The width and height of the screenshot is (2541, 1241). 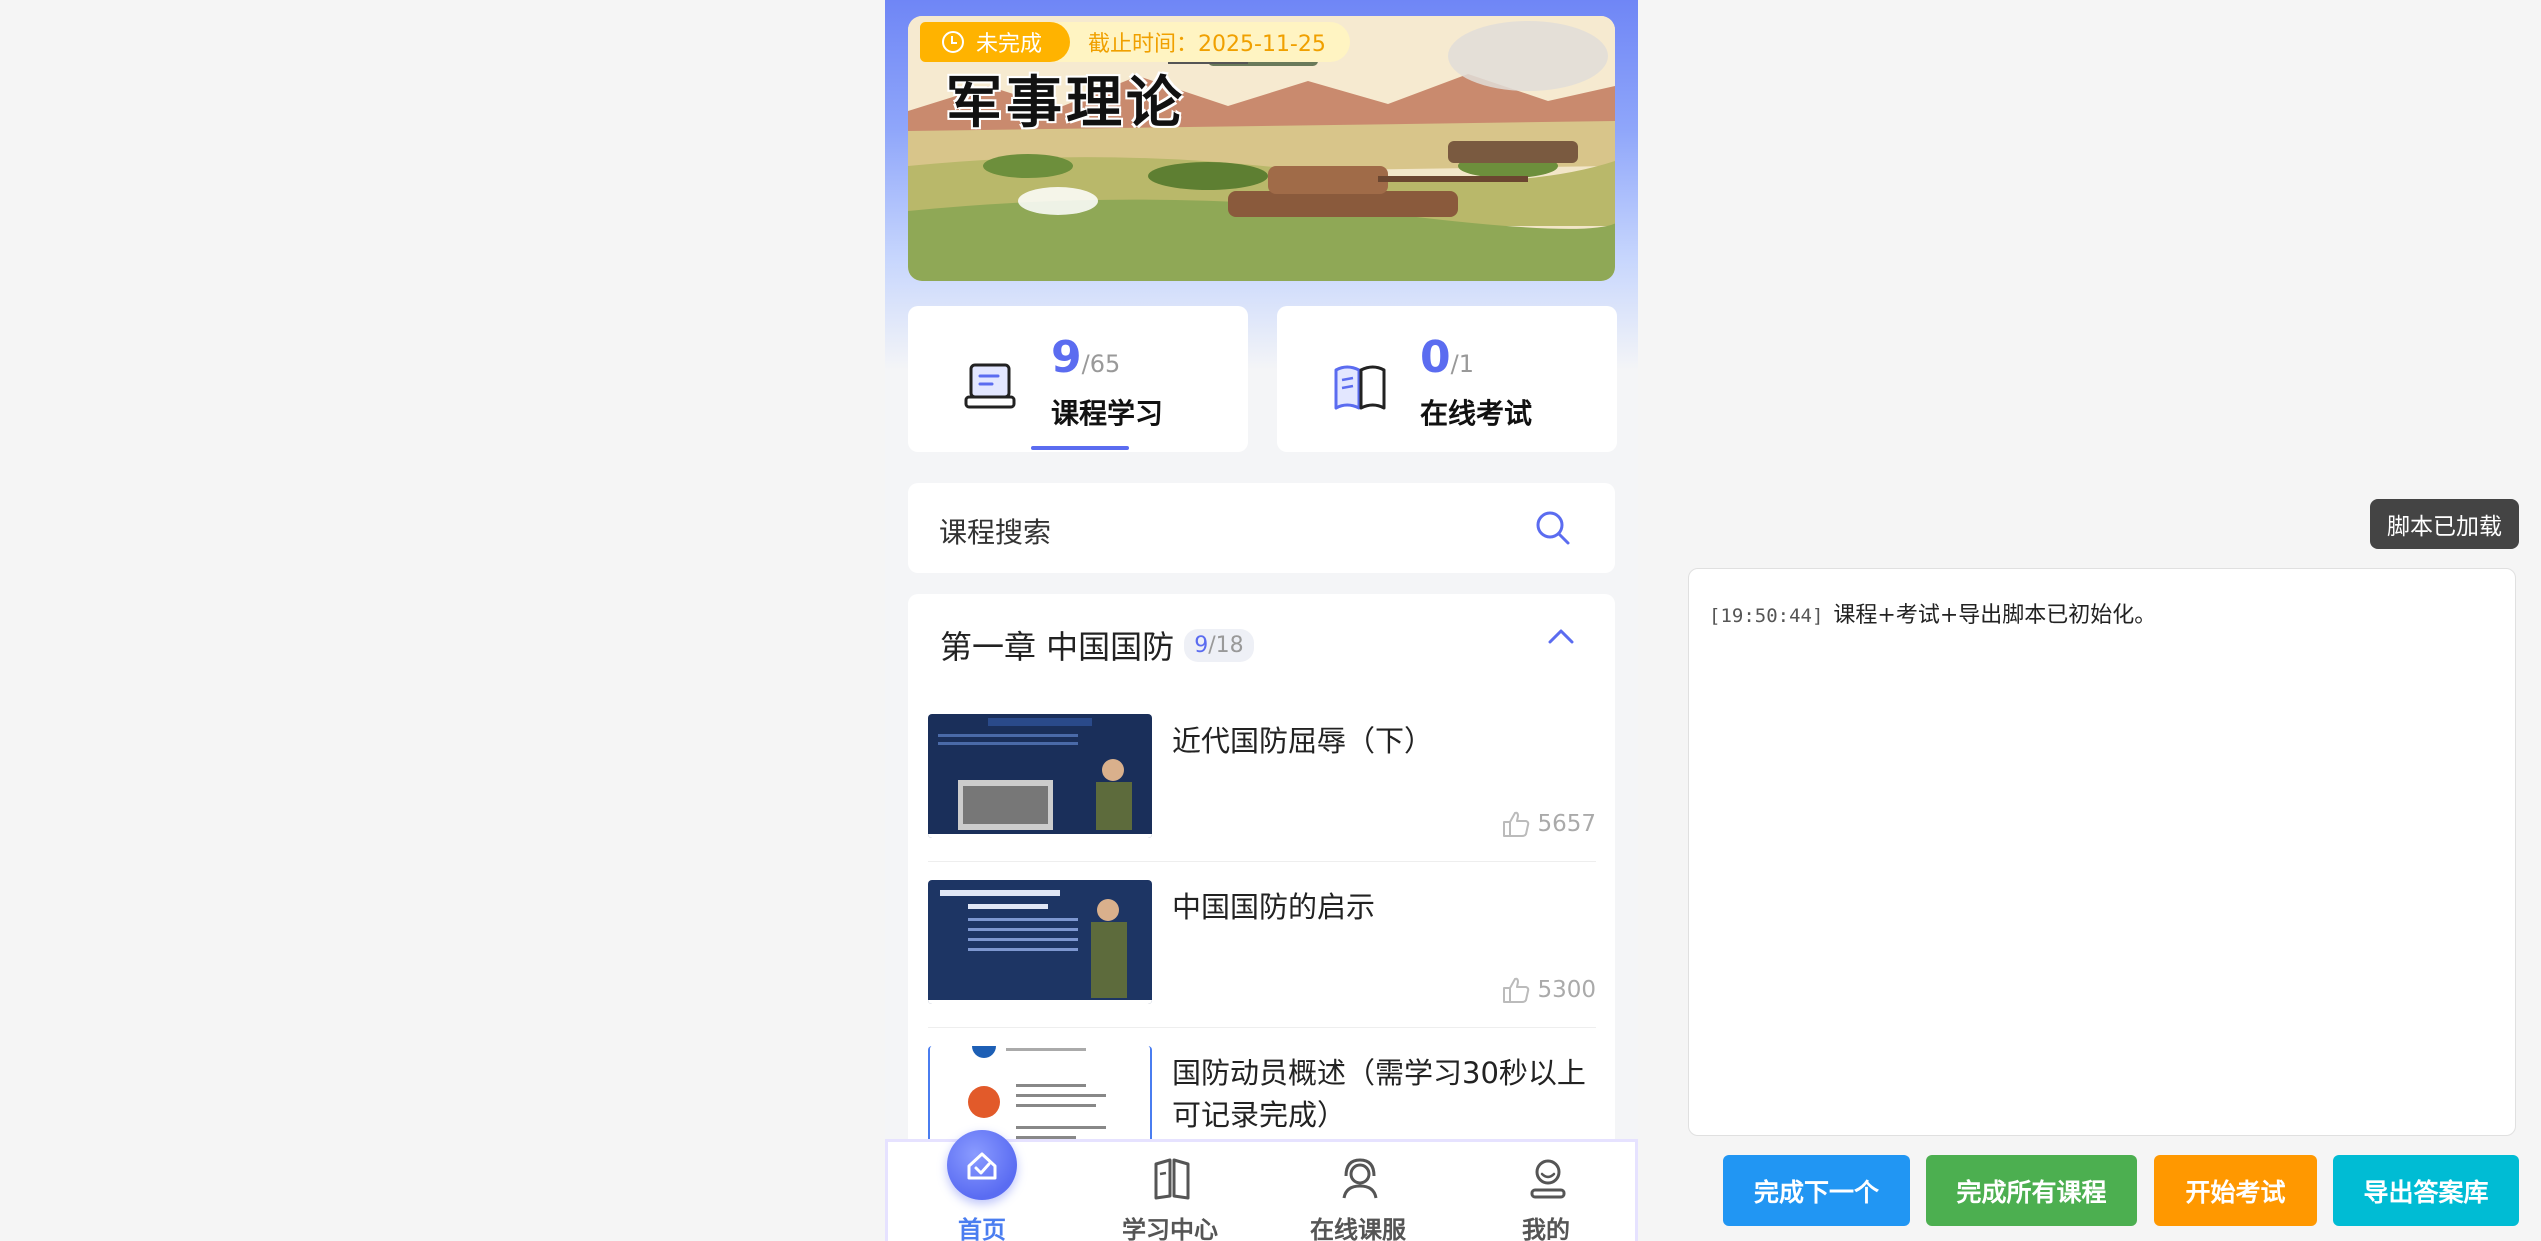 What do you see at coordinates (1080, 448) in the screenshot?
I see `active-tab-indicator` at bounding box center [1080, 448].